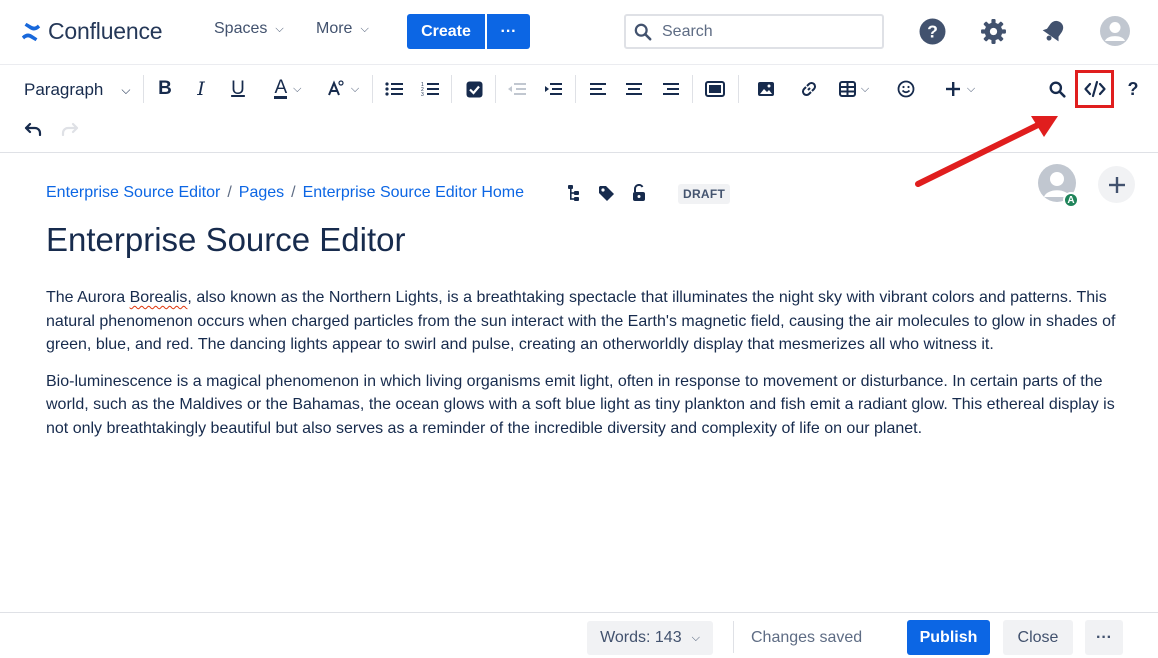 This screenshot has height=658, width=1158. I want to click on confluence-logo: Confluence, so click(91, 31).